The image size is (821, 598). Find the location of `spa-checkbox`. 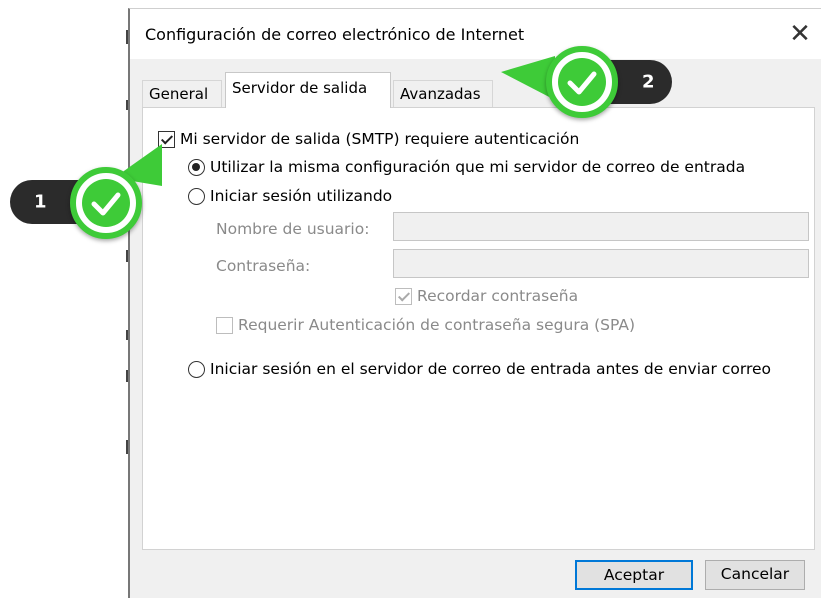

spa-checkbox is located at coordinates (224, 325).